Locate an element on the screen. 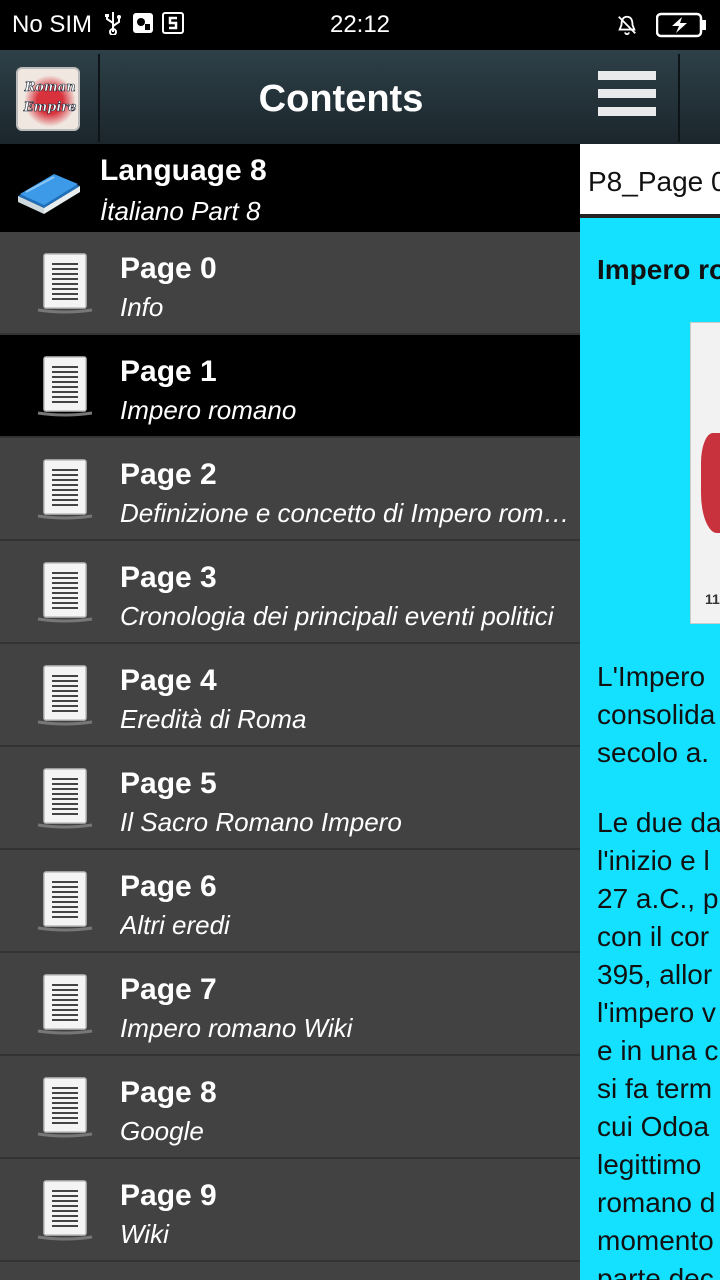 The width and height of the screenshot is (720, 1280). app-logo: Roman Empire is located at coordinates (48, 99).